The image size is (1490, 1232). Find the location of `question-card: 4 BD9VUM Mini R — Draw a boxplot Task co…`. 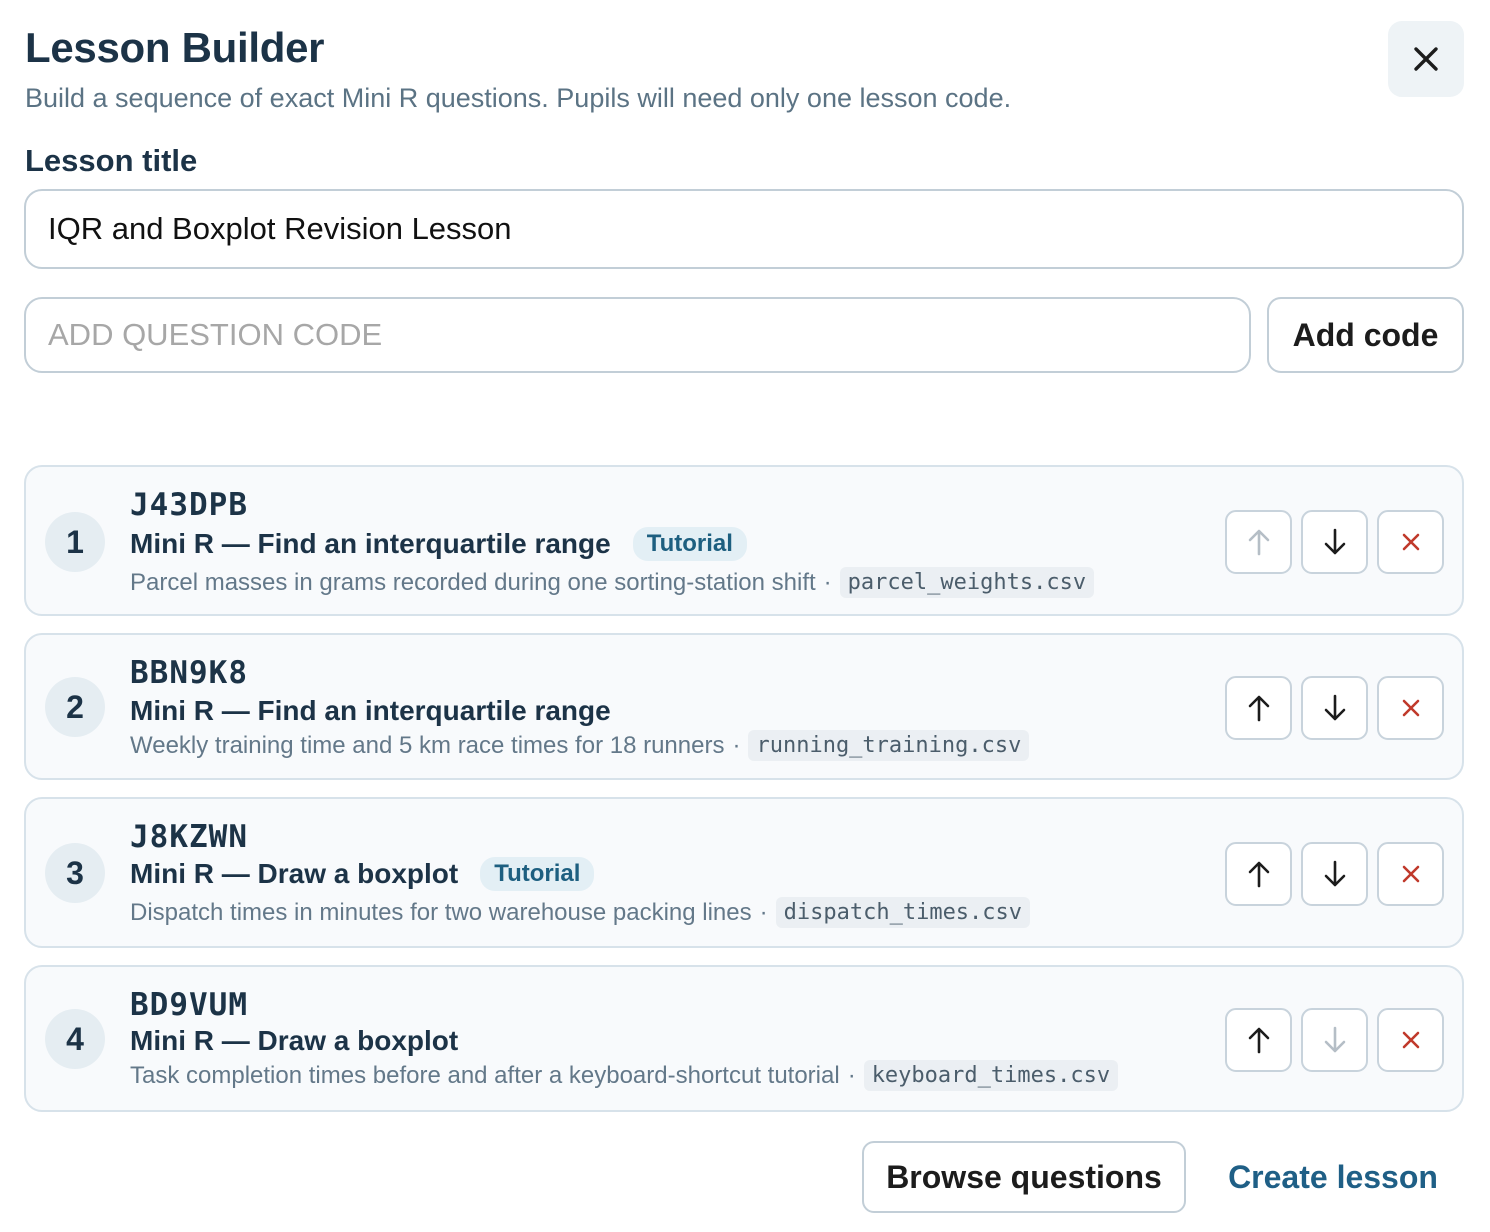

question-card: 4 BD9VUM Mini R — Draw a boxplot Task co… is located at coordinates (744, 1038).